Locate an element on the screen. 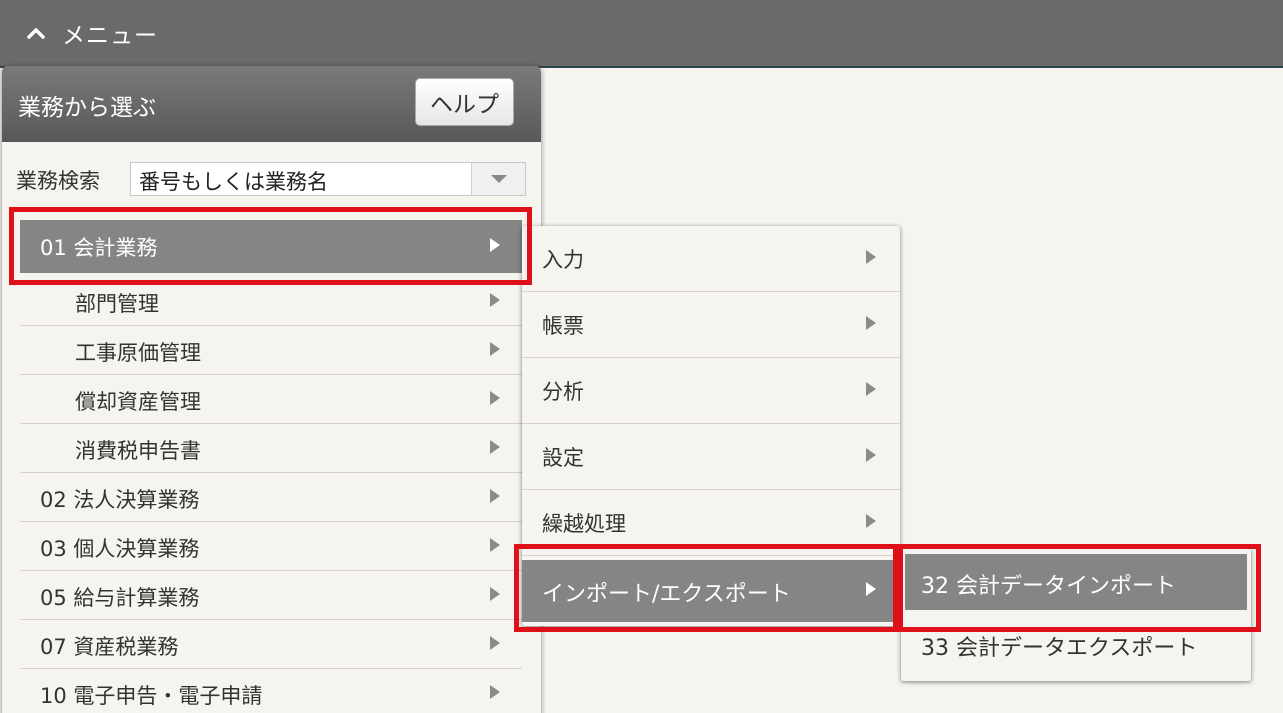 The image size is (1283, 713). caret-down-icon is located at coordinates (498, 179).